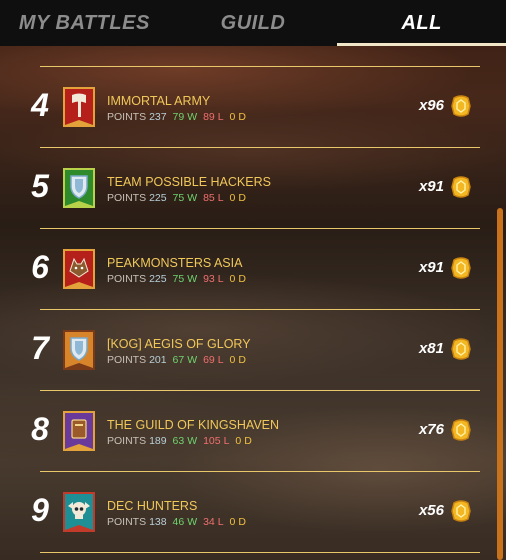 Image resolution: width=506 pixels, height=560 pixels. I want to click on guild-name: DEC HUNTERS, so click(152, 506).